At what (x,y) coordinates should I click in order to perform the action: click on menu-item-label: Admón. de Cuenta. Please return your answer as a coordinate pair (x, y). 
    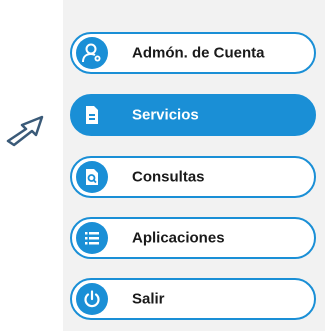
    Looking at the image, I should click on (198, 53).